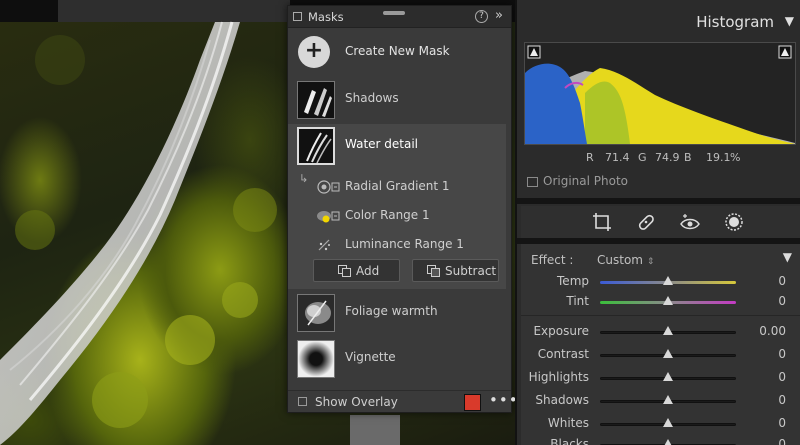 This screenshot has width=800, height=445. I want to click on percent-label: %, so click(735, 157).